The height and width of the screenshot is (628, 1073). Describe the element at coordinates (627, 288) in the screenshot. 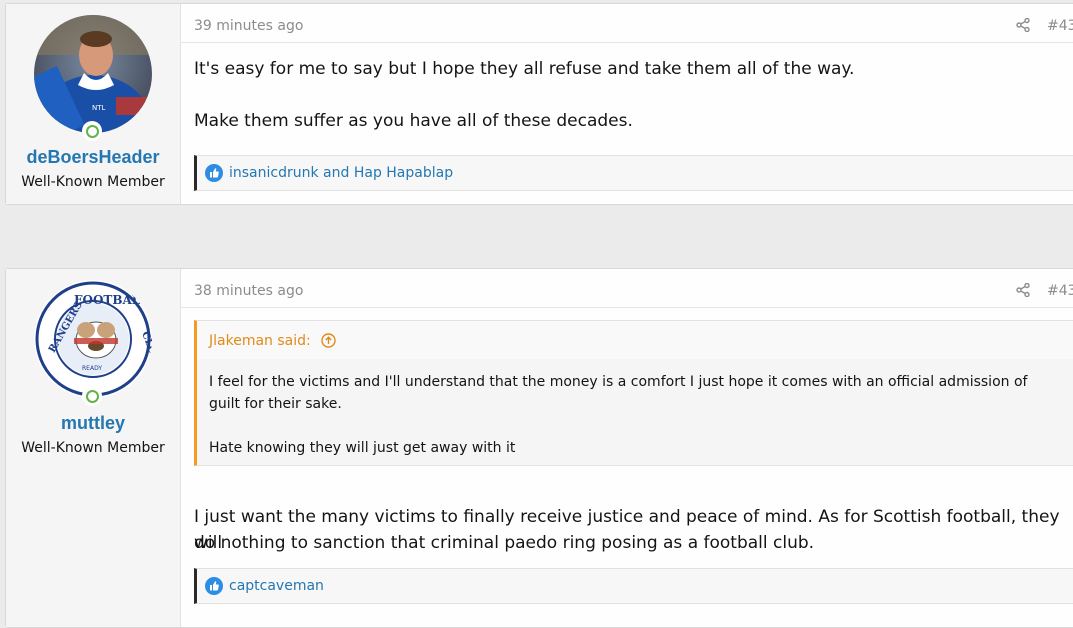

I see `post-header: 38 minutes ago #436` at that location.